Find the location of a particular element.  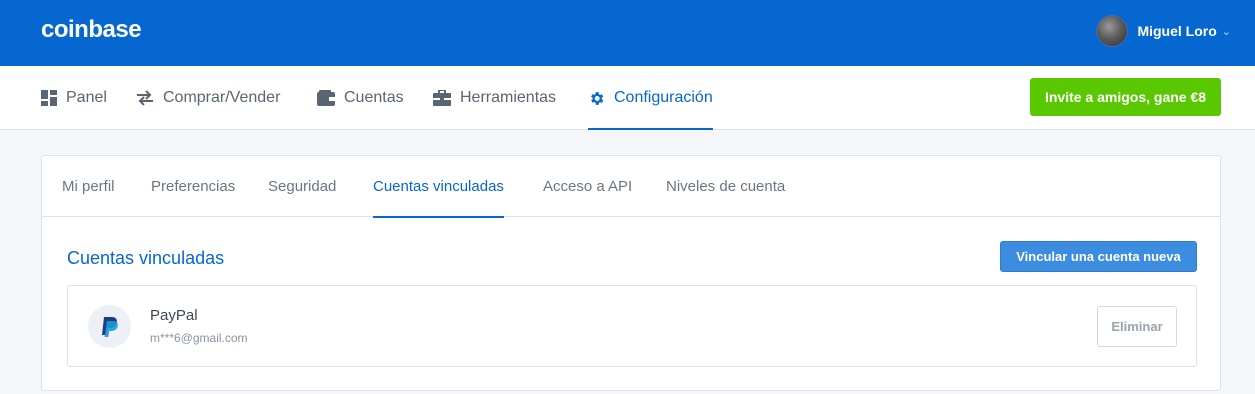

toolbox-icon is located at coordinates (442, 98).